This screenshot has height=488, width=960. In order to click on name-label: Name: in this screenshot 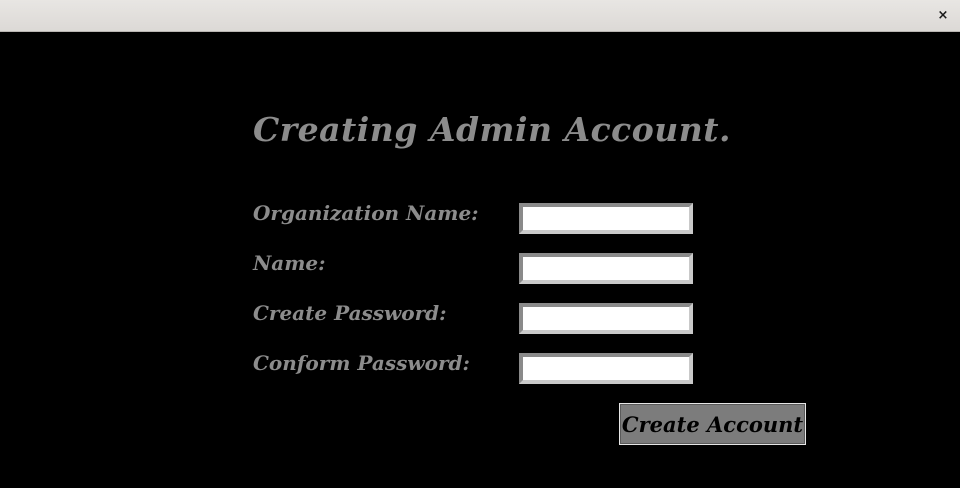, I will do `click(289, 263)`.